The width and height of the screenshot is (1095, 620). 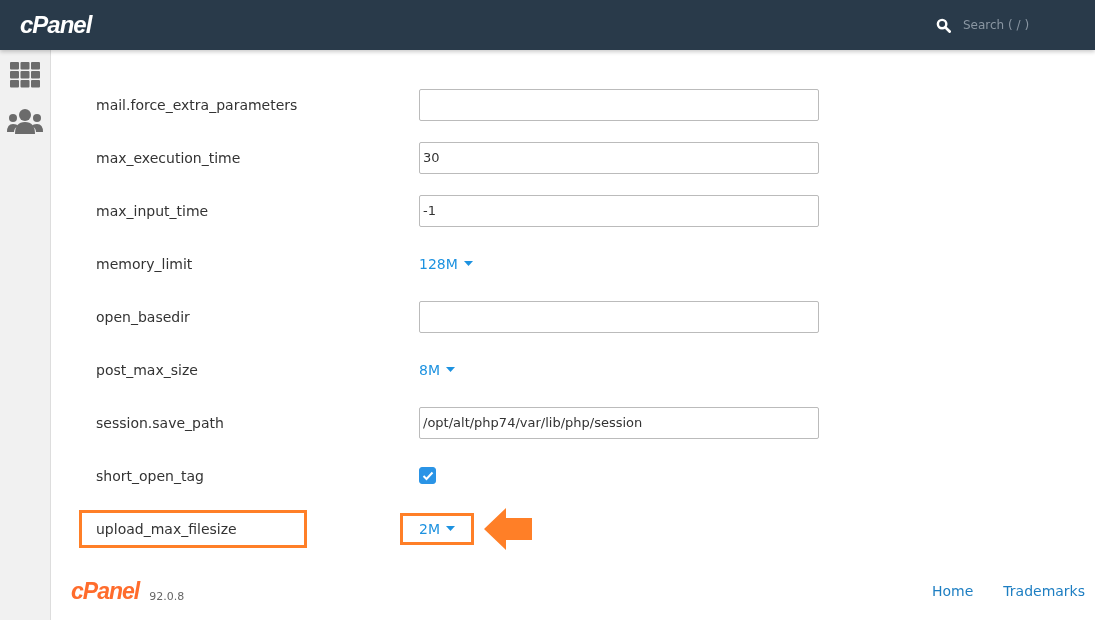 I want to click on setting-label: session.save_path, so click(x=160, y=422).